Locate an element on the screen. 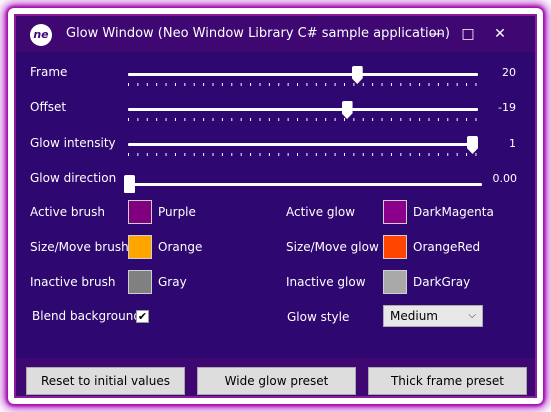 This screenshot has height=412, width=551. inactive-brush-label: Inactive brush is located at coordinates (73, 282).